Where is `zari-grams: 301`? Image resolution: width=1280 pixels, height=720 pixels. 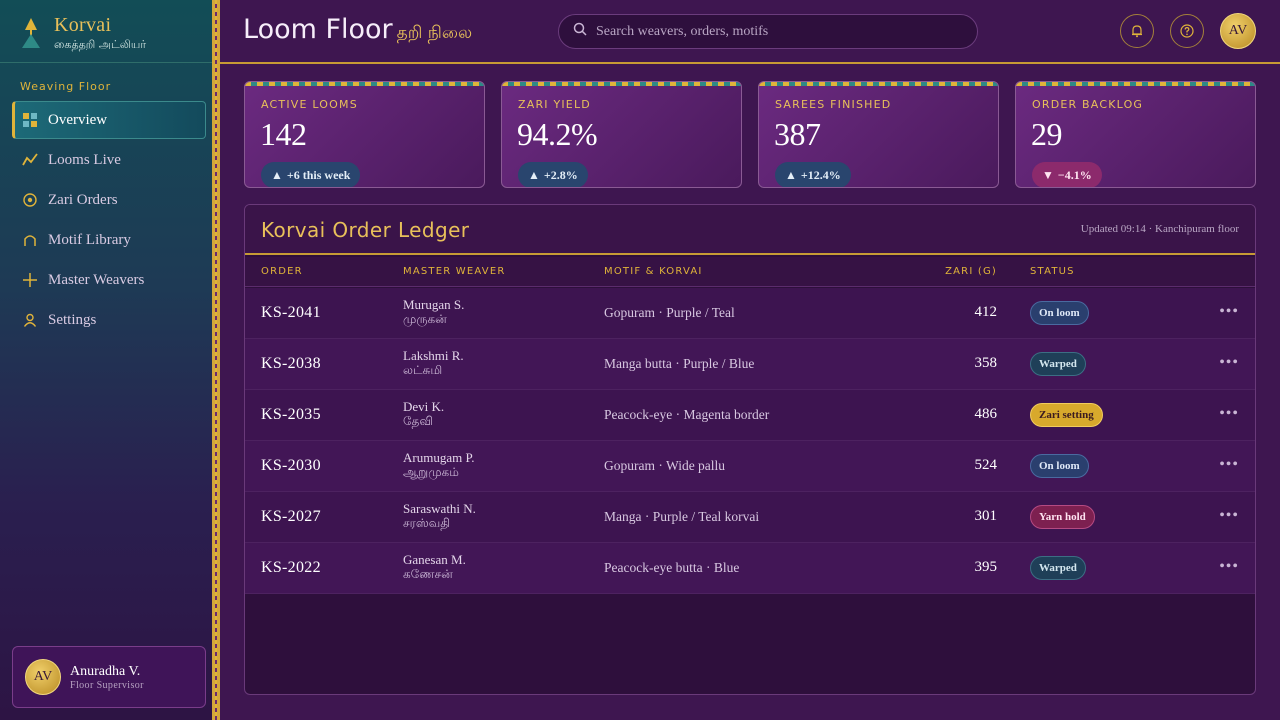 zari-grams: 301 is located at coordinates (986, 516).